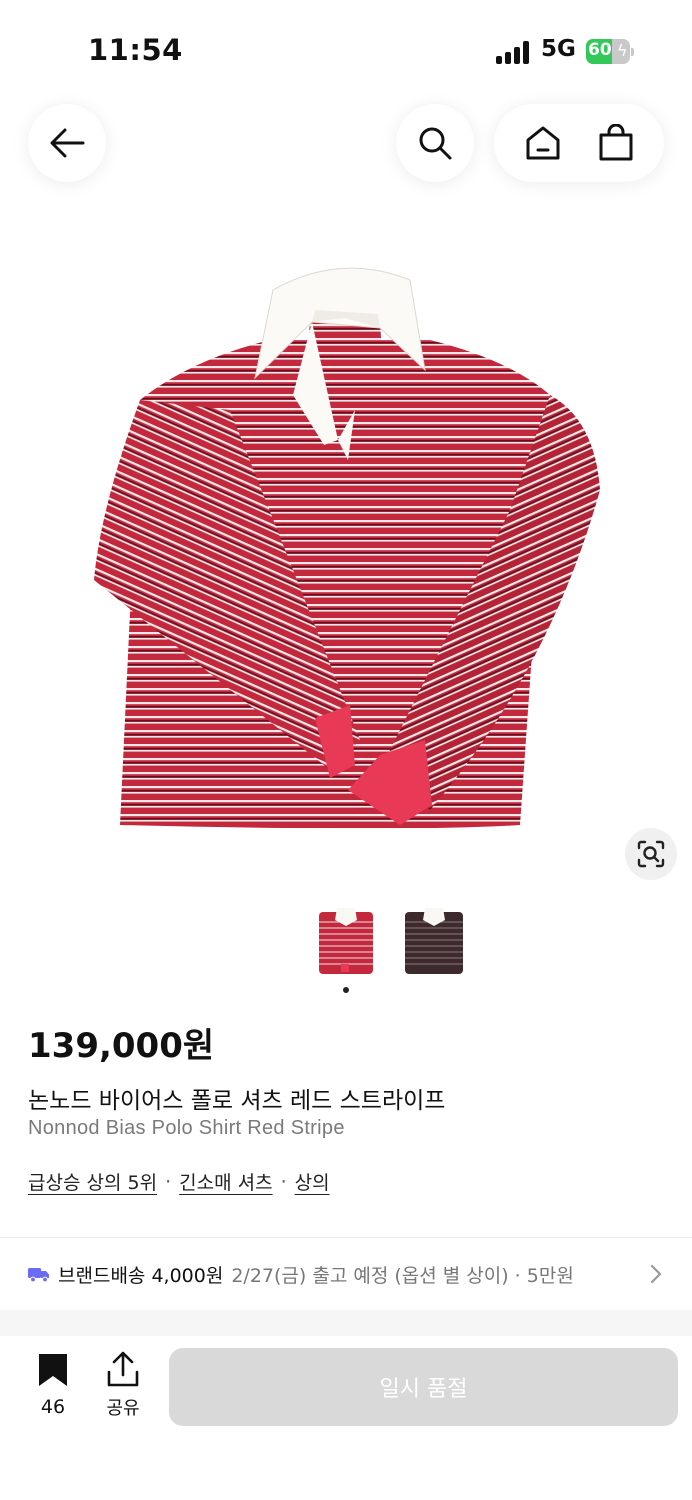 The image size is (692, 1500). Describe the element at coordinates (135, 50) in the screenshot. I see `status-time: 11:54` at that location.